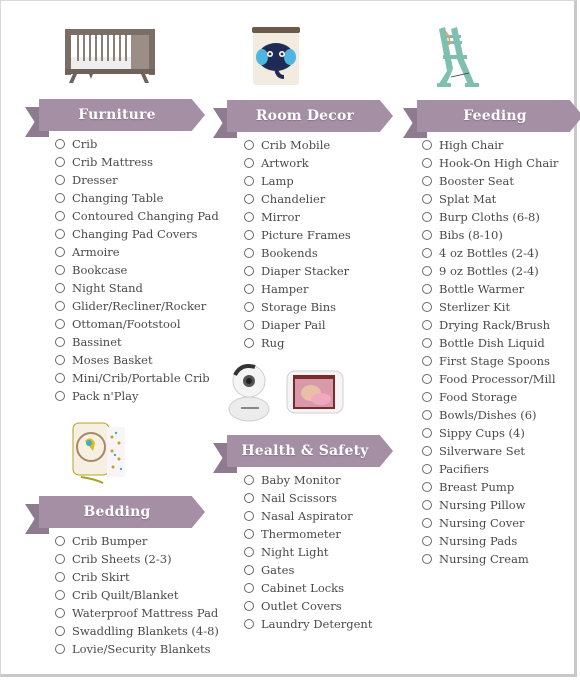 The image size is (580, 680). I want to click on checklist-item: Contoured Changing Pad, so click(137, 216).